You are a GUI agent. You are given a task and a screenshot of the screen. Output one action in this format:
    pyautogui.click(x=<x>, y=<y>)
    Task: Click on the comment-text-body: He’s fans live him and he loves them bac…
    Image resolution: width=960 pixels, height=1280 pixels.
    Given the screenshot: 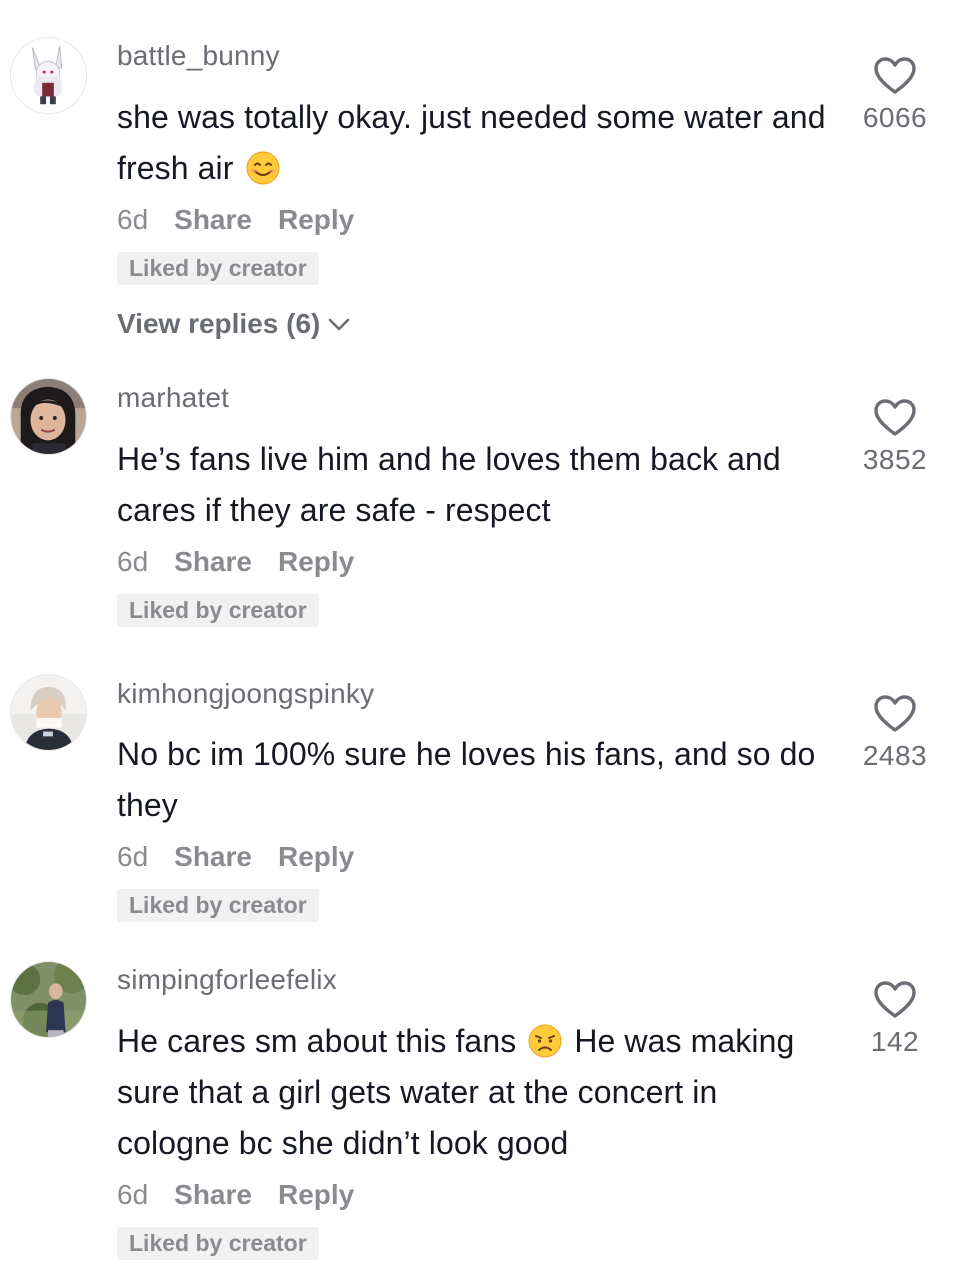 What is the action you would take?
    pyautogui.click(x=449, y=484)
    